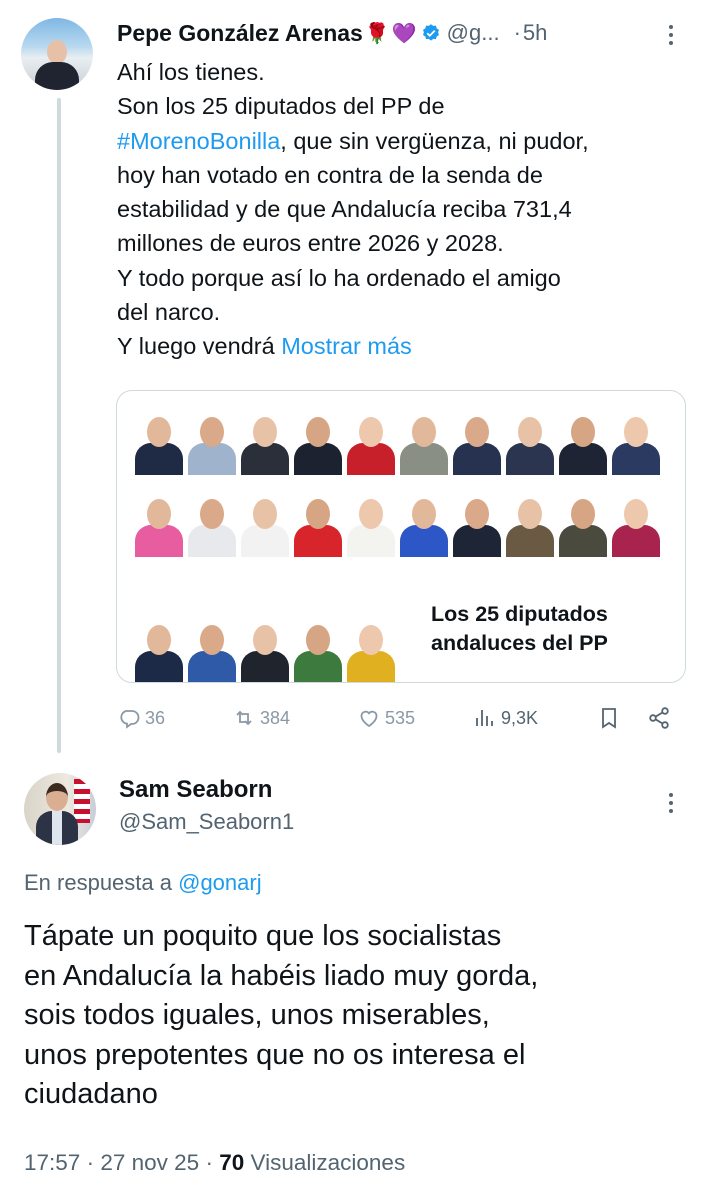  I want to click on tweet-text-line: del narco., so click(169, 312).